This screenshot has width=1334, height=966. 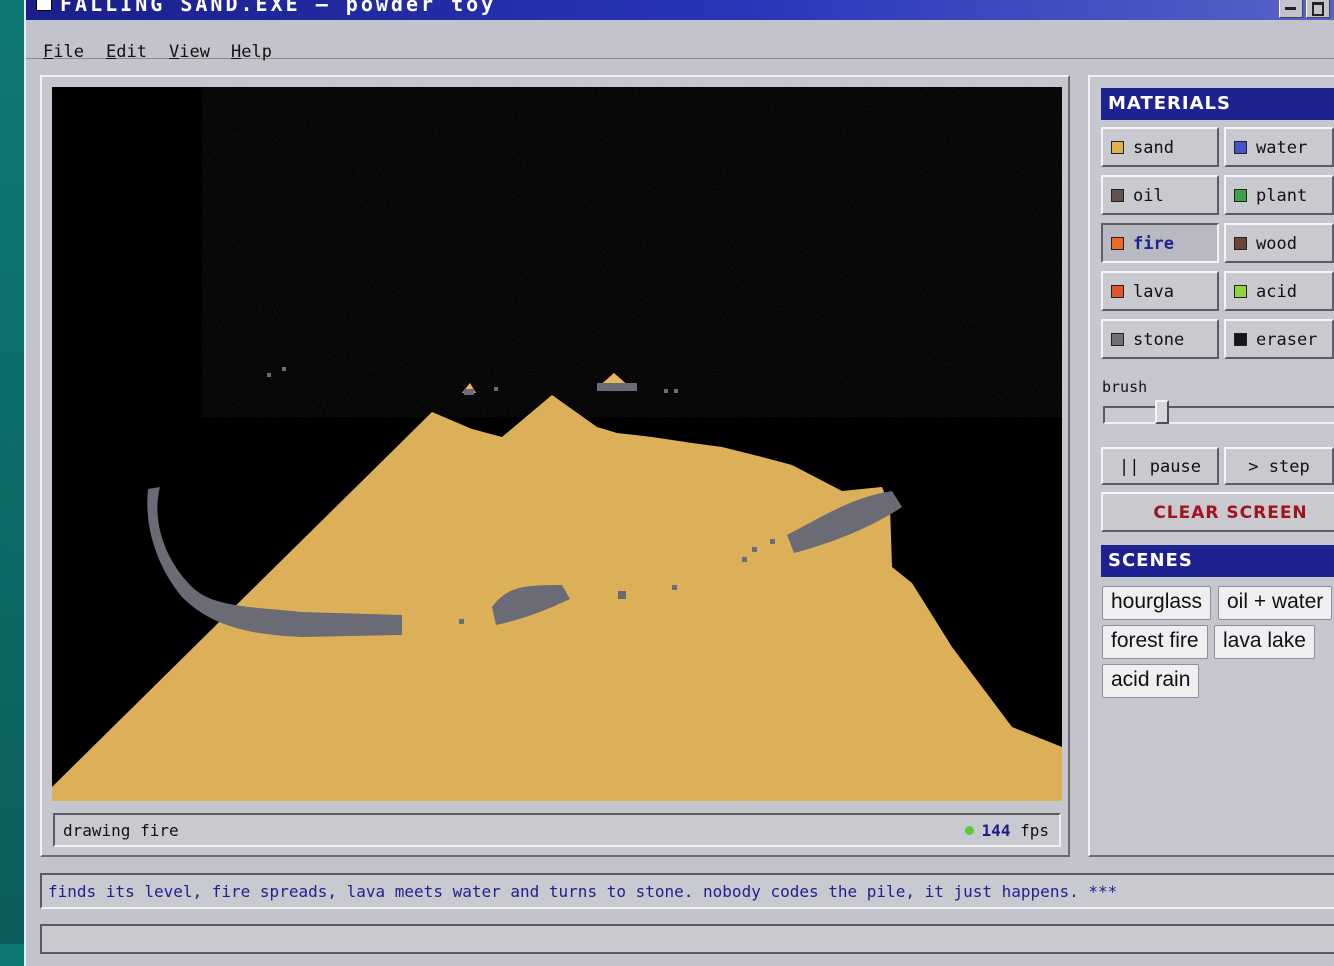 I want to click on material-eraser-button: eraser, so click(x=1279, y=339).